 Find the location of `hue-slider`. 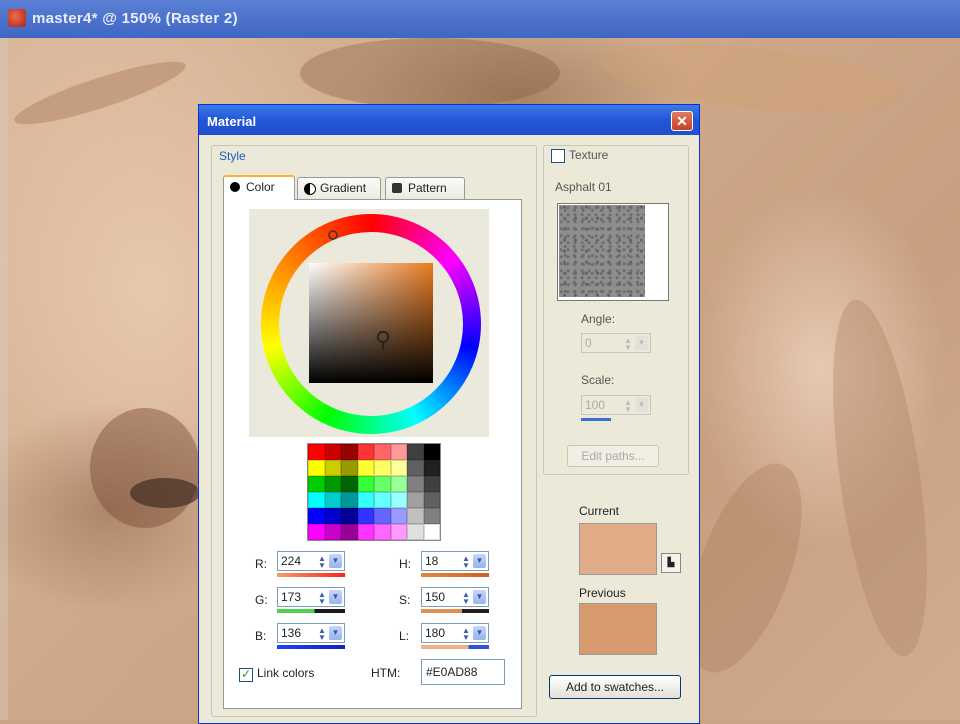

hue-slider is located at coordinates (455, 575).